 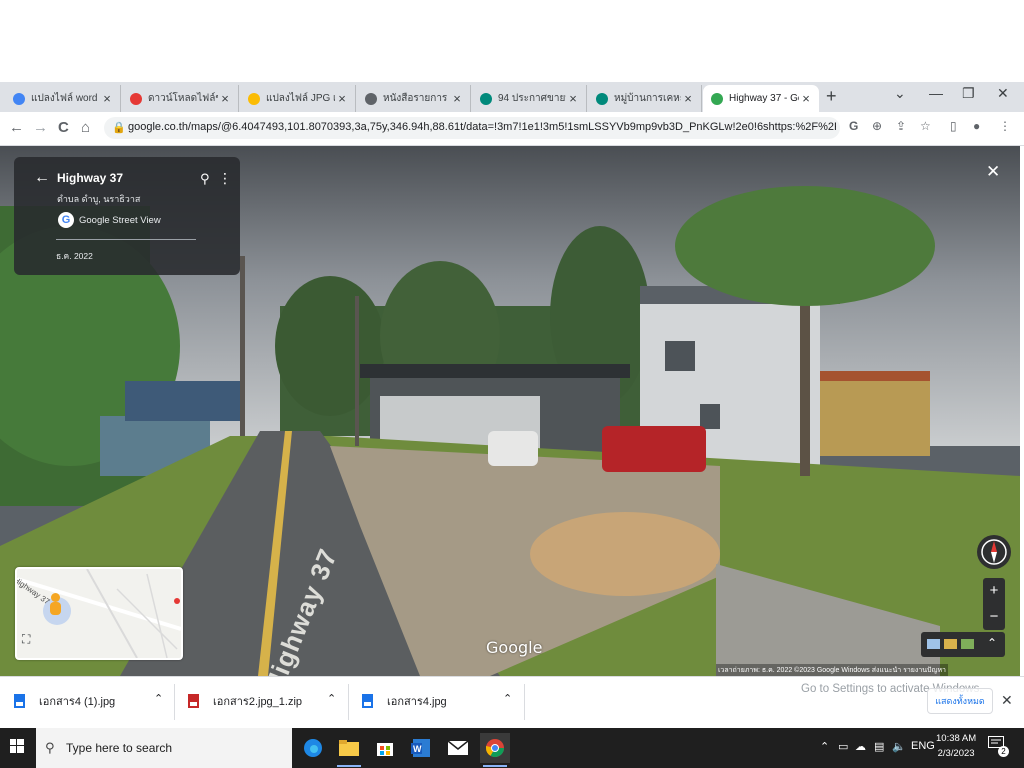 I want to click on download-filename: เอกสาร4 (1).jpg, so click(x=77, y=702).